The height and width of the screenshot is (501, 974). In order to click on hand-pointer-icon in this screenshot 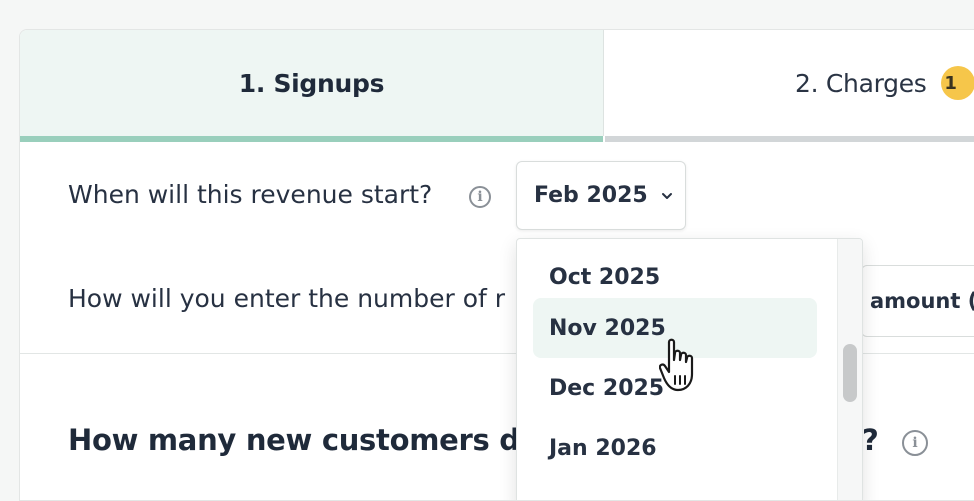, I will do `click(676, 365)`.